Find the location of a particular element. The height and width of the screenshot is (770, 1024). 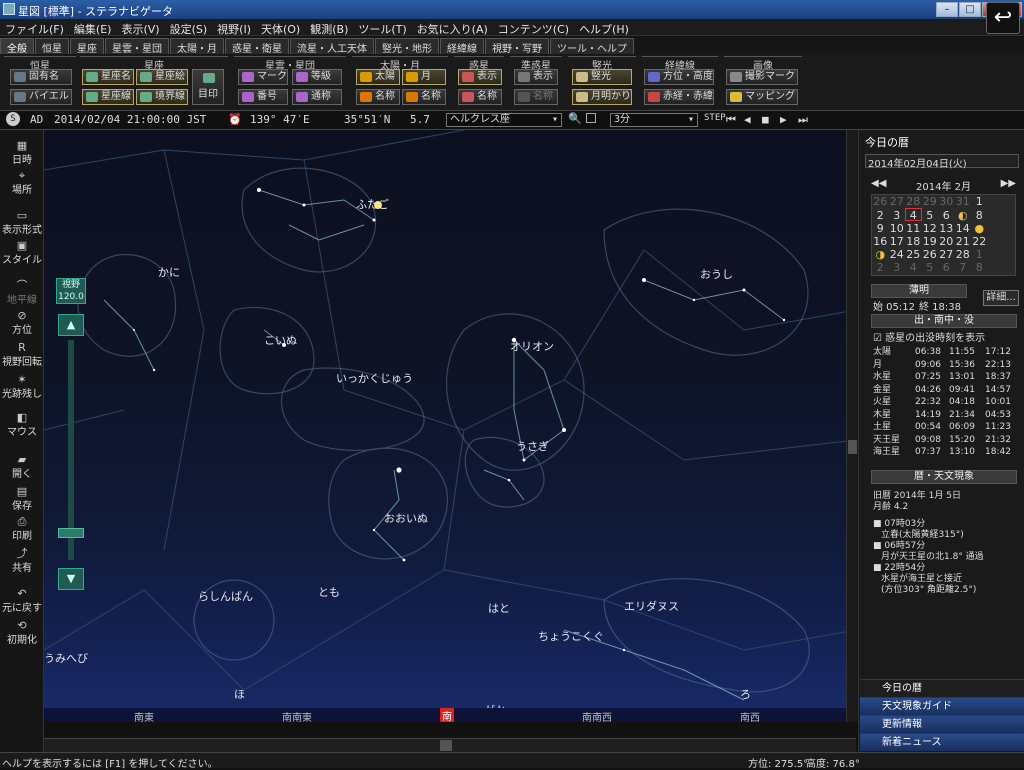

next-year-icon: ▶▶ is located at coordinates (1008, 183).